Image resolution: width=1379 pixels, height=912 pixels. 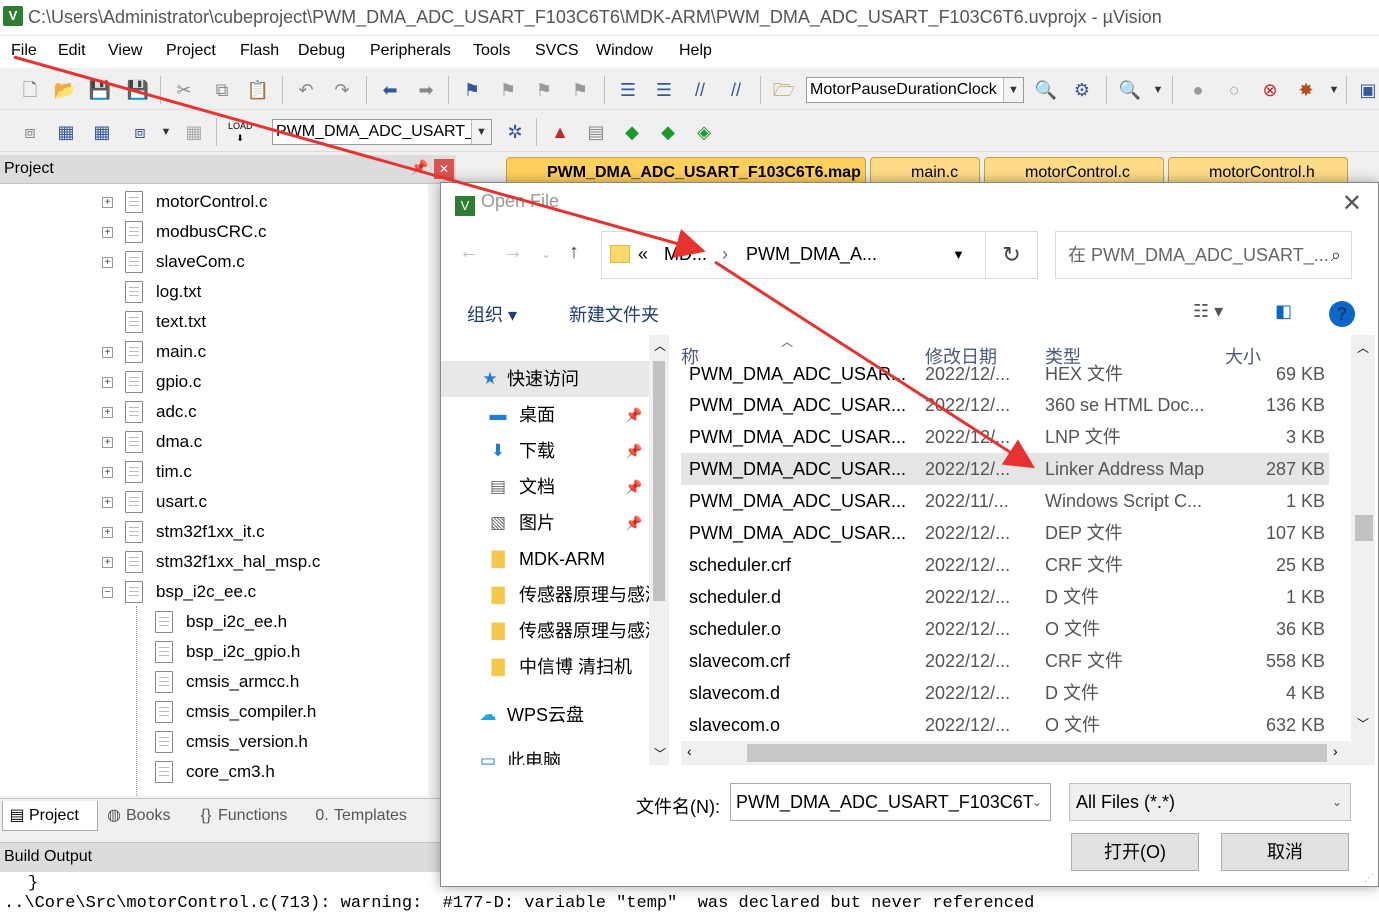 I want to click on menu-help: Help, so click(x=695, y=51).